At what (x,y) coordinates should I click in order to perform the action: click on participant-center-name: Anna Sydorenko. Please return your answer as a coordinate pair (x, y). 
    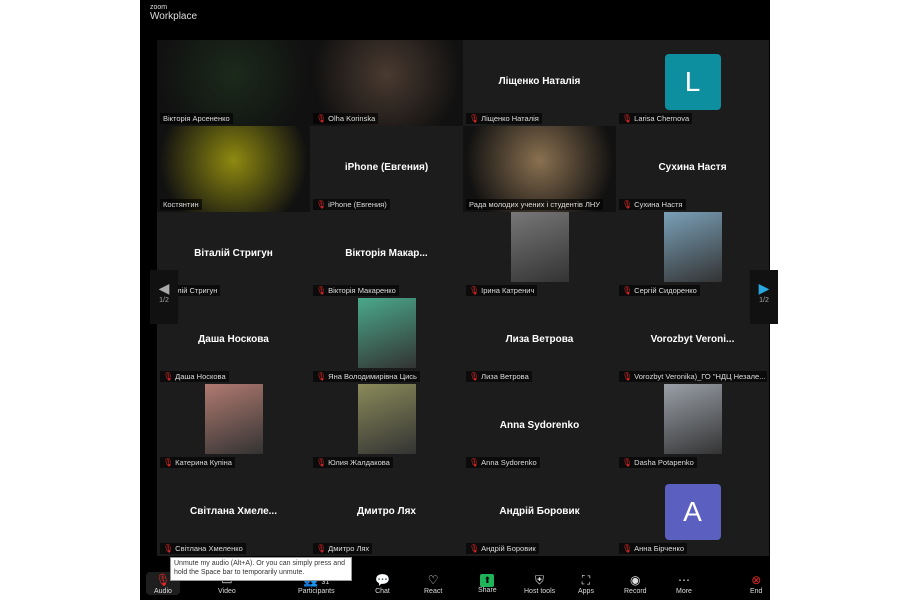
    Looking at the image, I should click on (539, 425).